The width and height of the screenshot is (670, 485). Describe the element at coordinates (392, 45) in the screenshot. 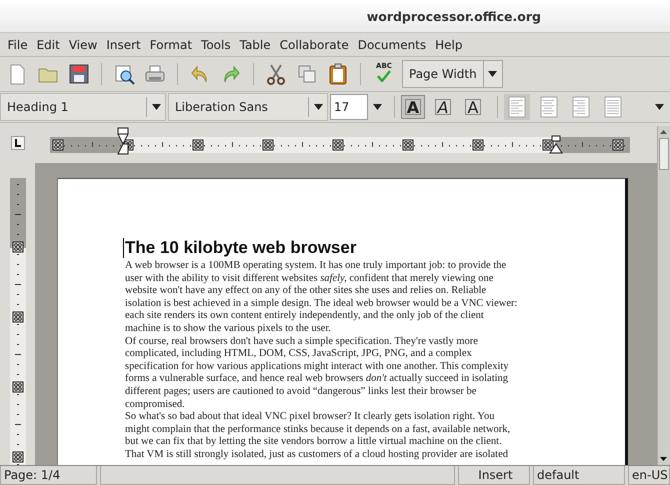

I see `menu-item: Documents` at that location.